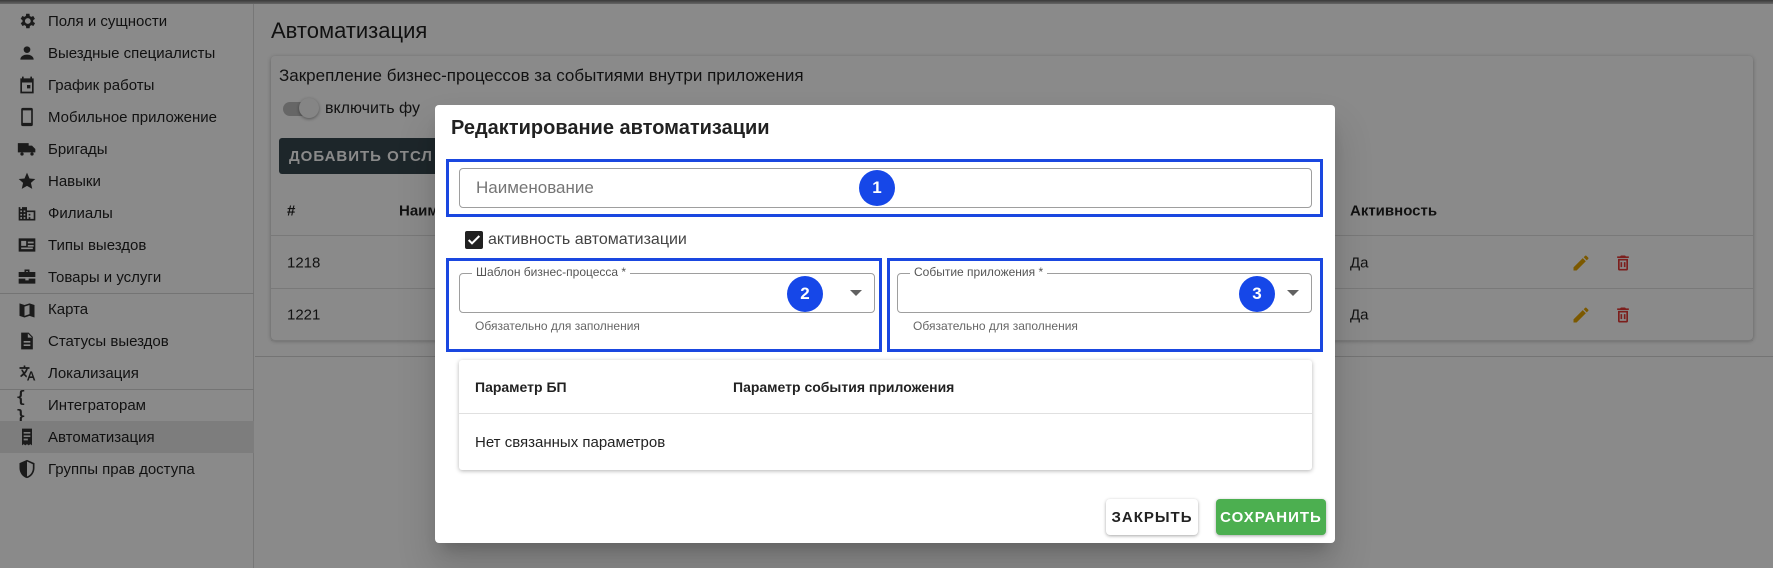 The width and height of the screenshot is (1773, 568). Describe the element at coordinates (521, 387) in the screenshot. I see `column-bp-param: Параметр БП` at that location.